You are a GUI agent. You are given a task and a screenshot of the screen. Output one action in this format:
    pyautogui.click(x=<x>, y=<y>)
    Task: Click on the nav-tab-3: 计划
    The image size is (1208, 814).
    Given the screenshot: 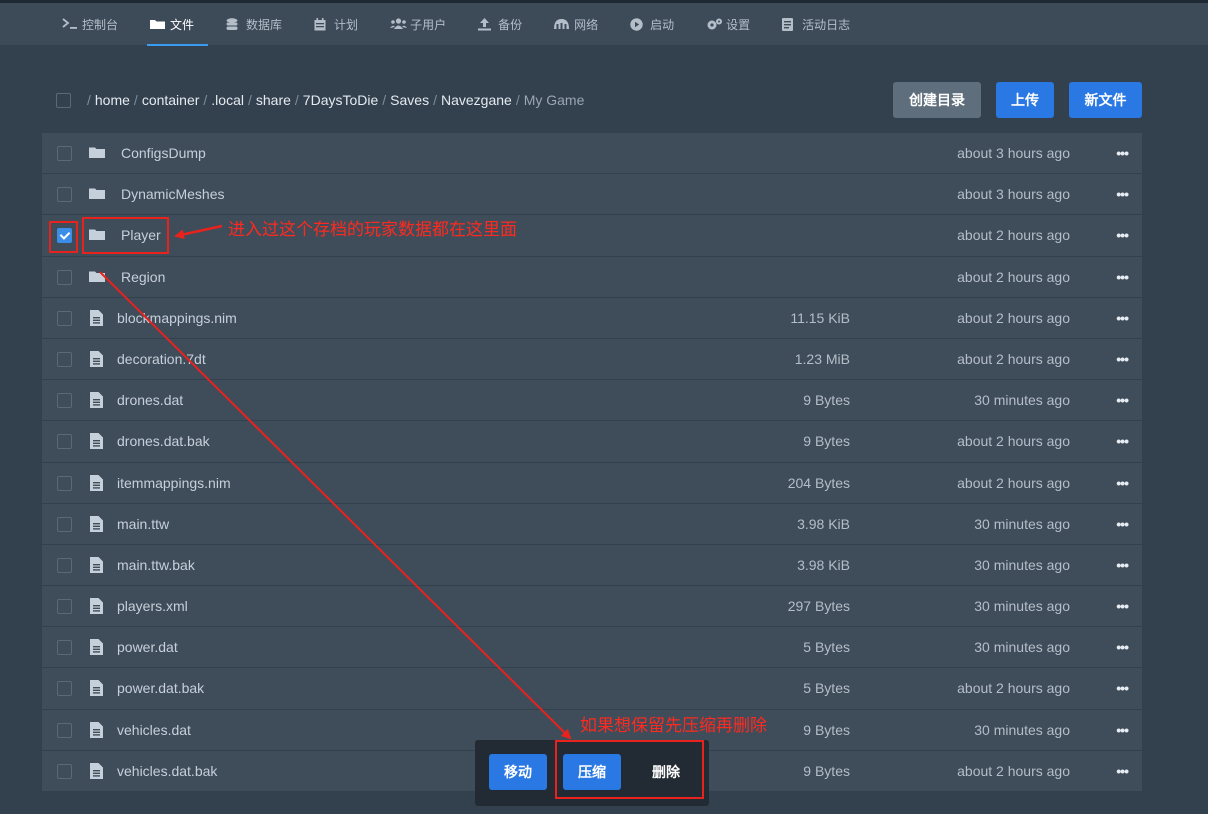 What is the action you would take?
    pyautogui.click(x=336, y=24)
    